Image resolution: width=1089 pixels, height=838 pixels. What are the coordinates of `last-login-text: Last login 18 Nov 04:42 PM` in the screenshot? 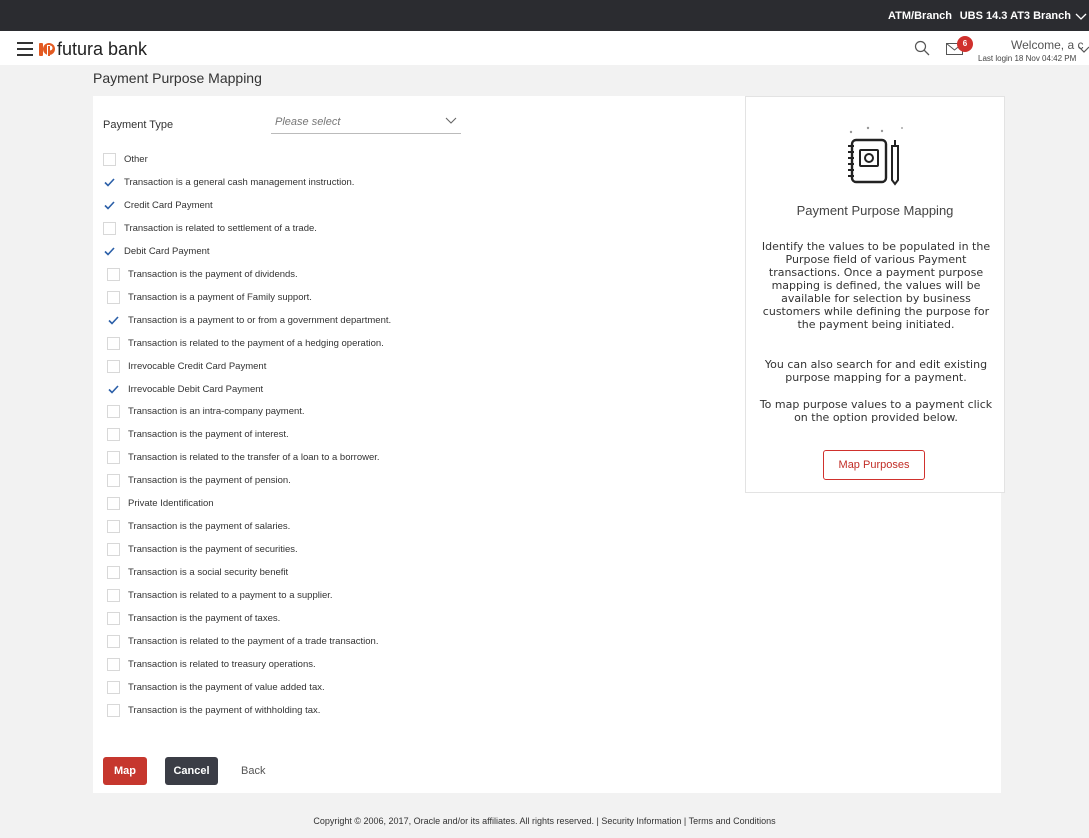 It's located at (1027, 58).